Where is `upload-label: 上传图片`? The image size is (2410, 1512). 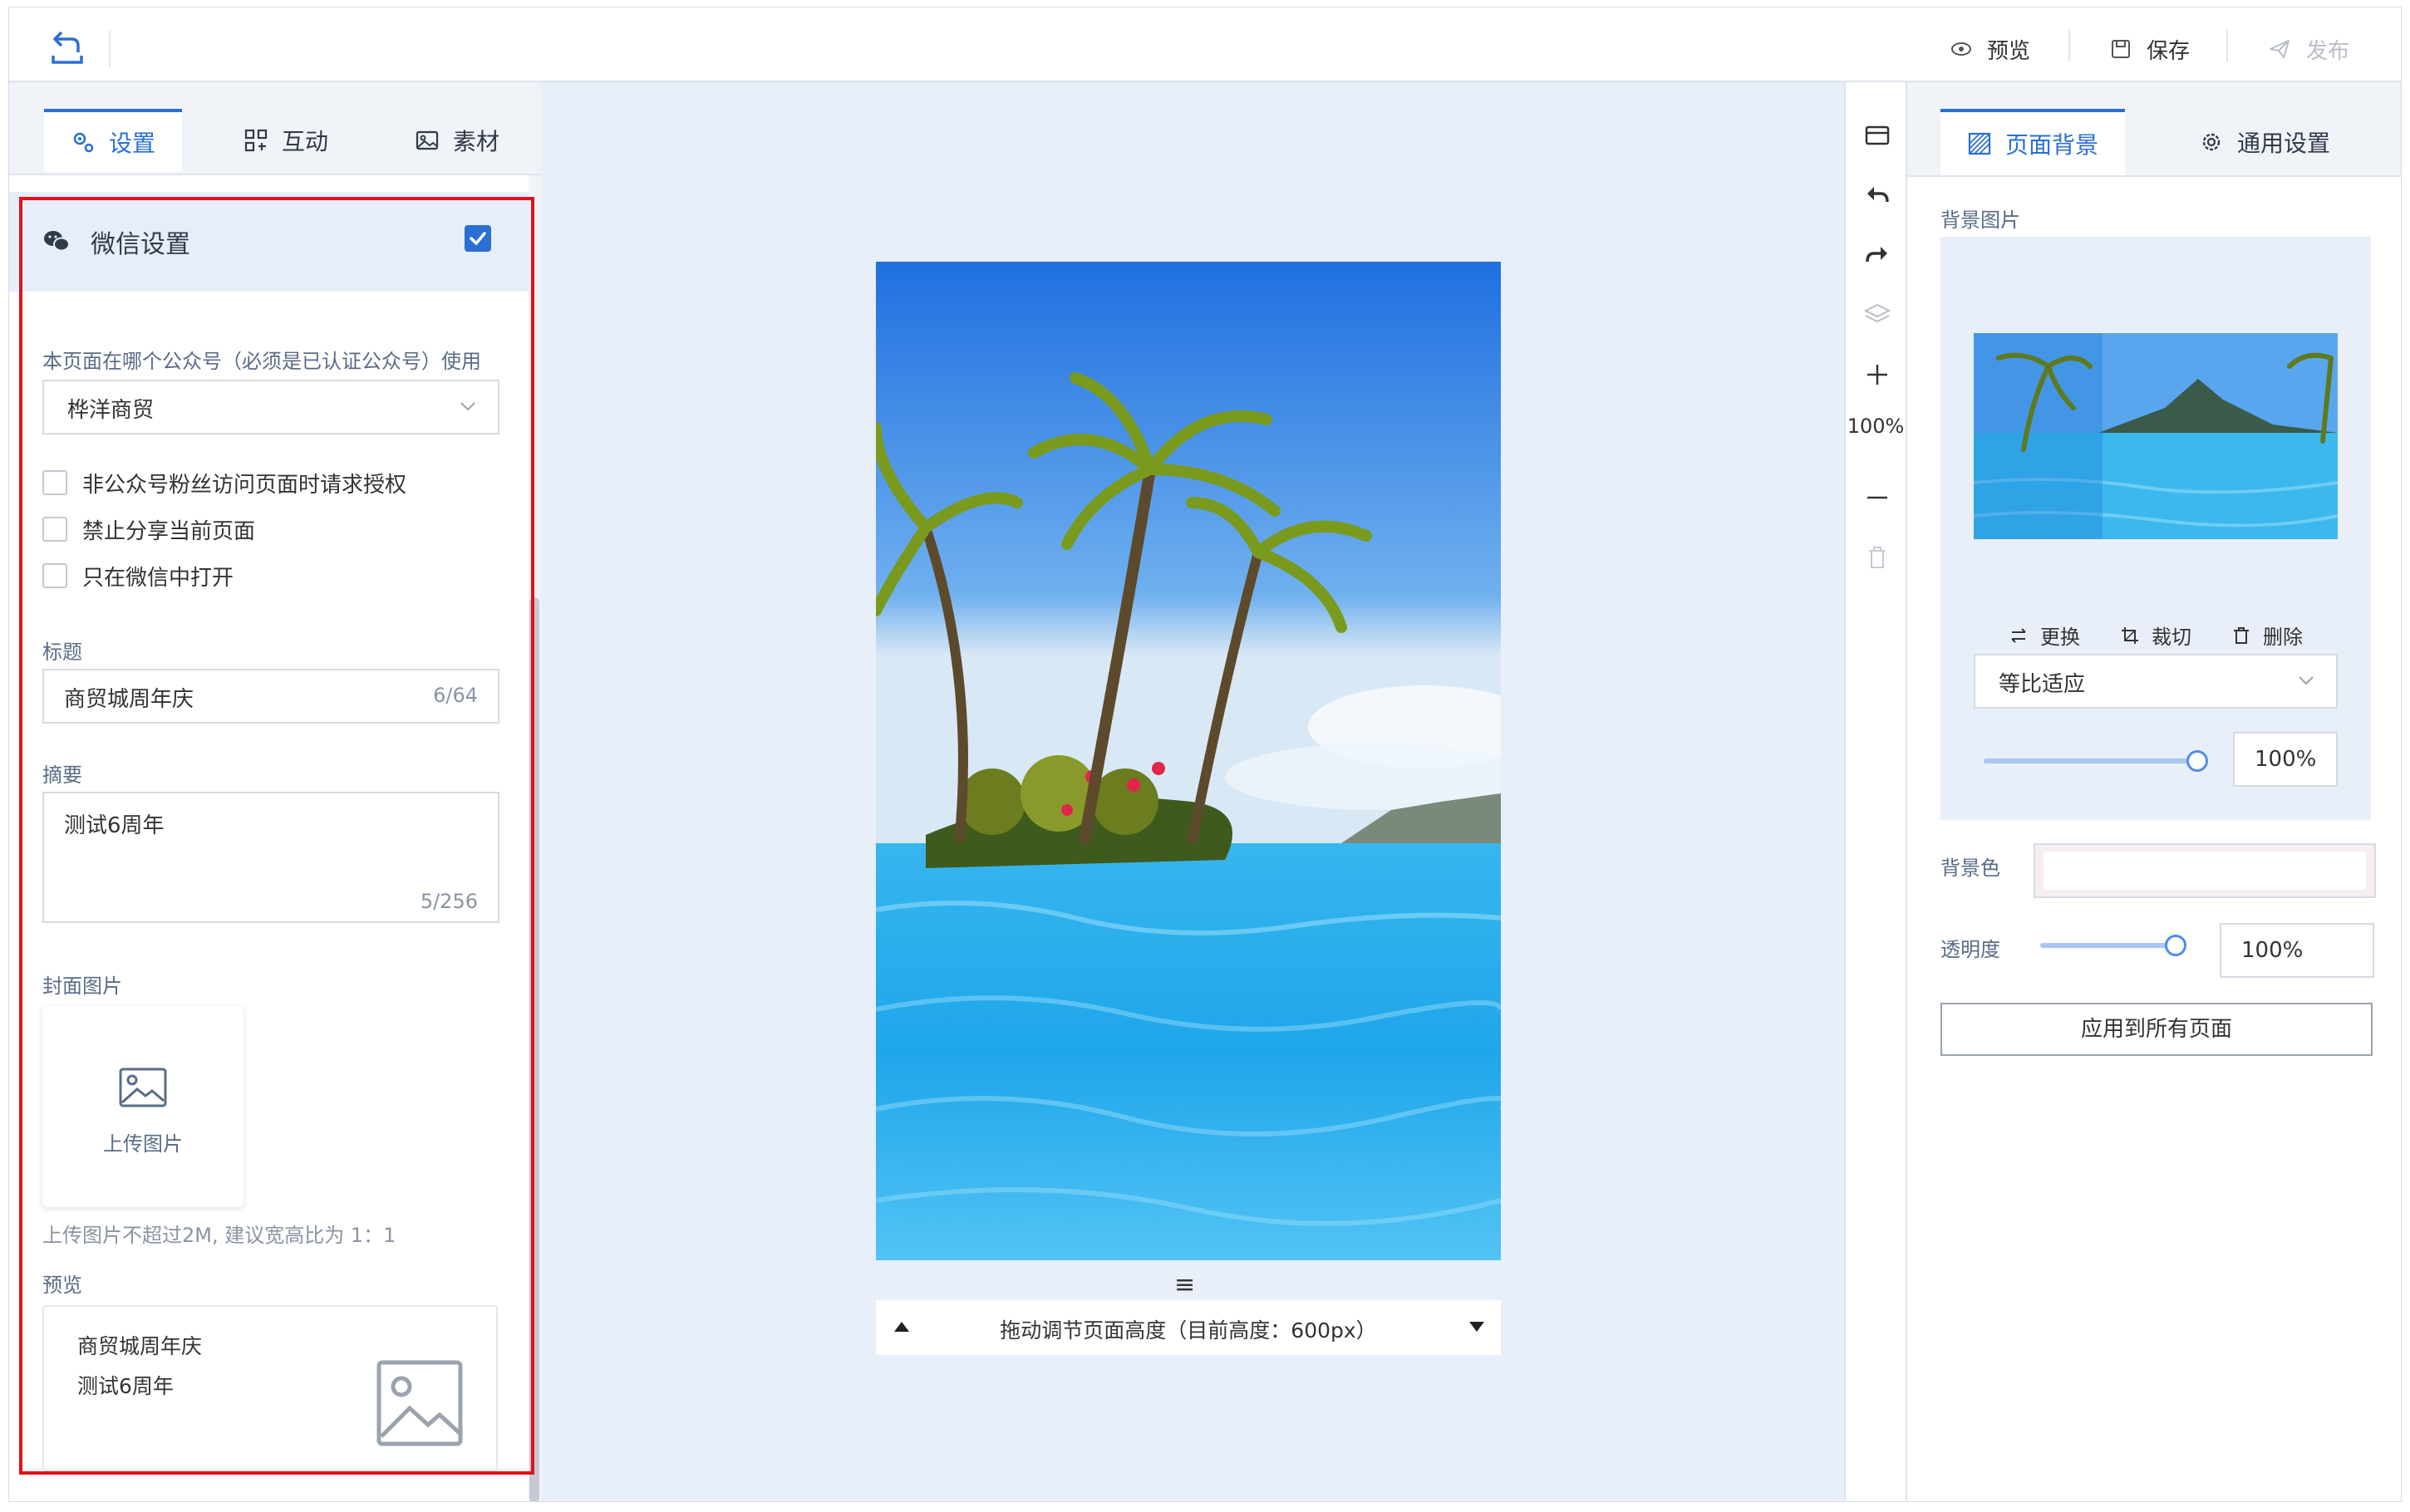 upload-label: 上传图片 is located at coordinates (143, 1144).